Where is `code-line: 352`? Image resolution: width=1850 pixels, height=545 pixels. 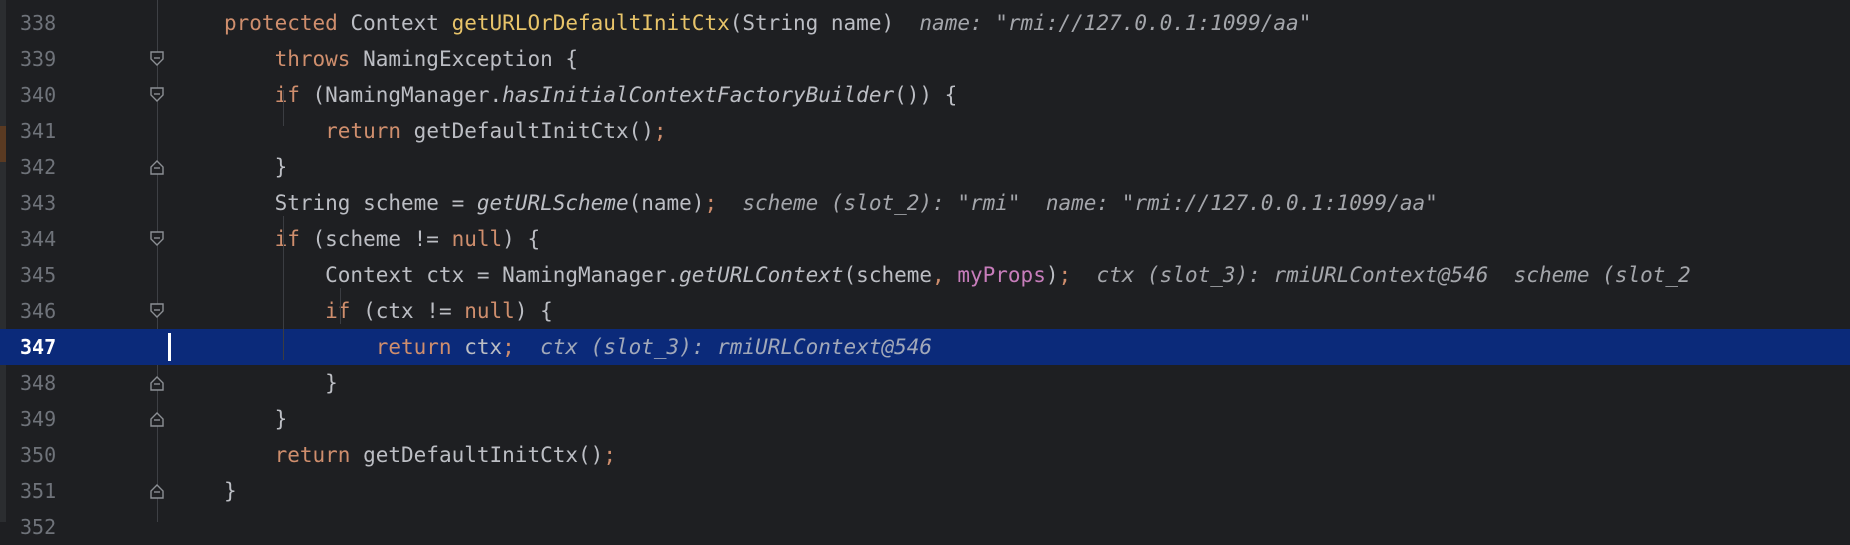 code-line: 352 is located at coordinates (925, 527).